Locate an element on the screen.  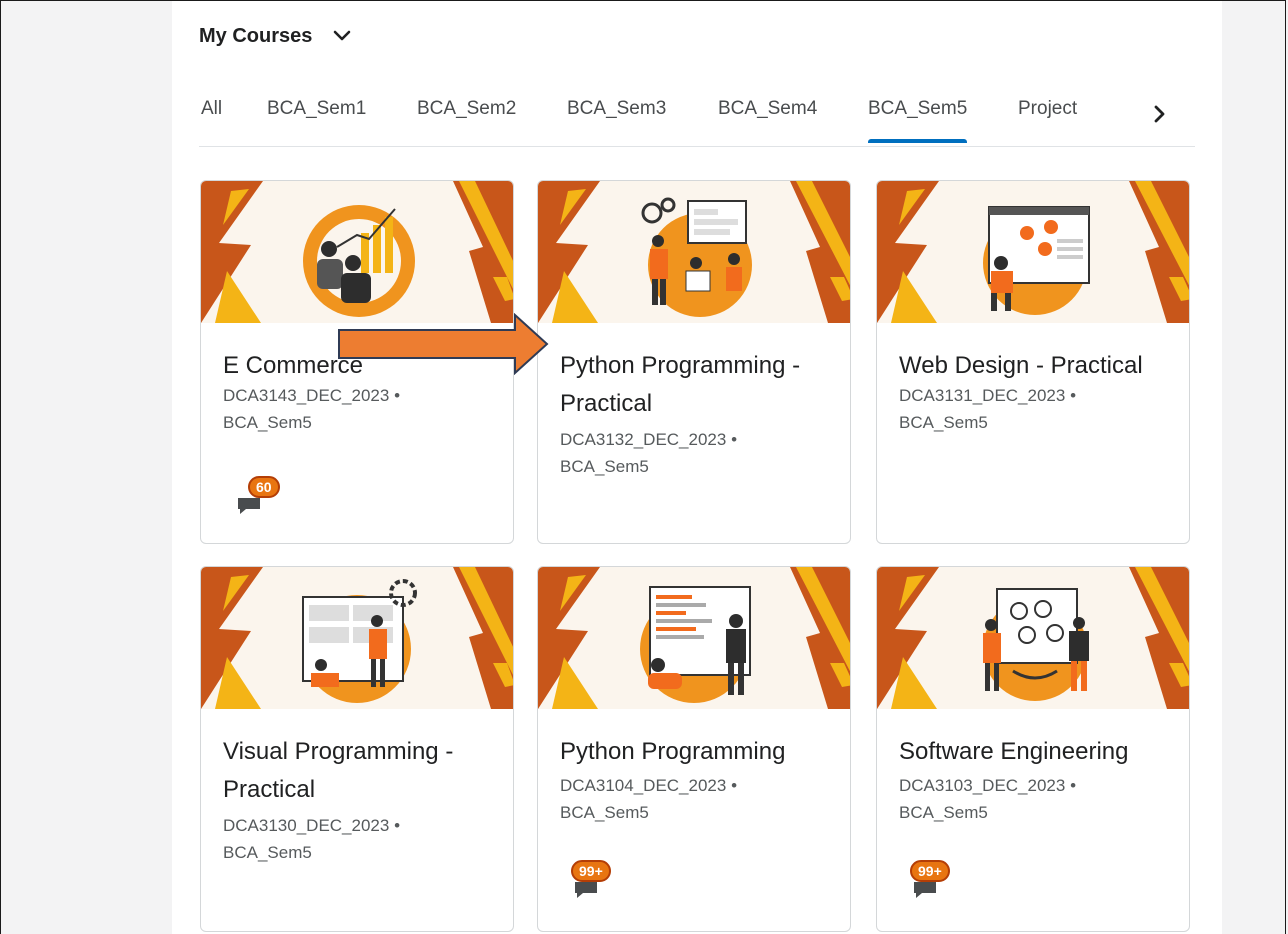
coding-screen-illustration is located at coordinates (695, 644).